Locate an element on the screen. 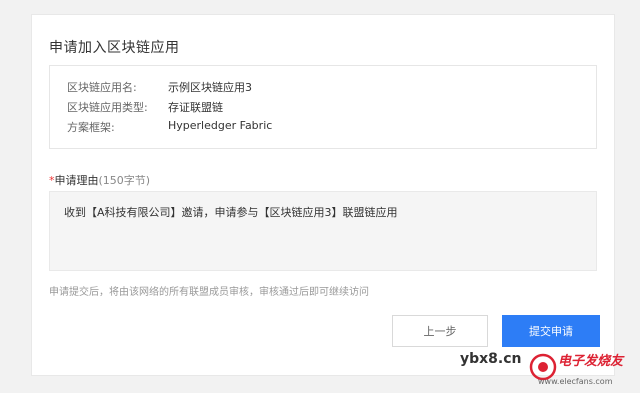  review-note: 申请提交后，将由该网络的所有联盟成员审核，审核通过后即可继续访问 is located at coordinates (209, 292).